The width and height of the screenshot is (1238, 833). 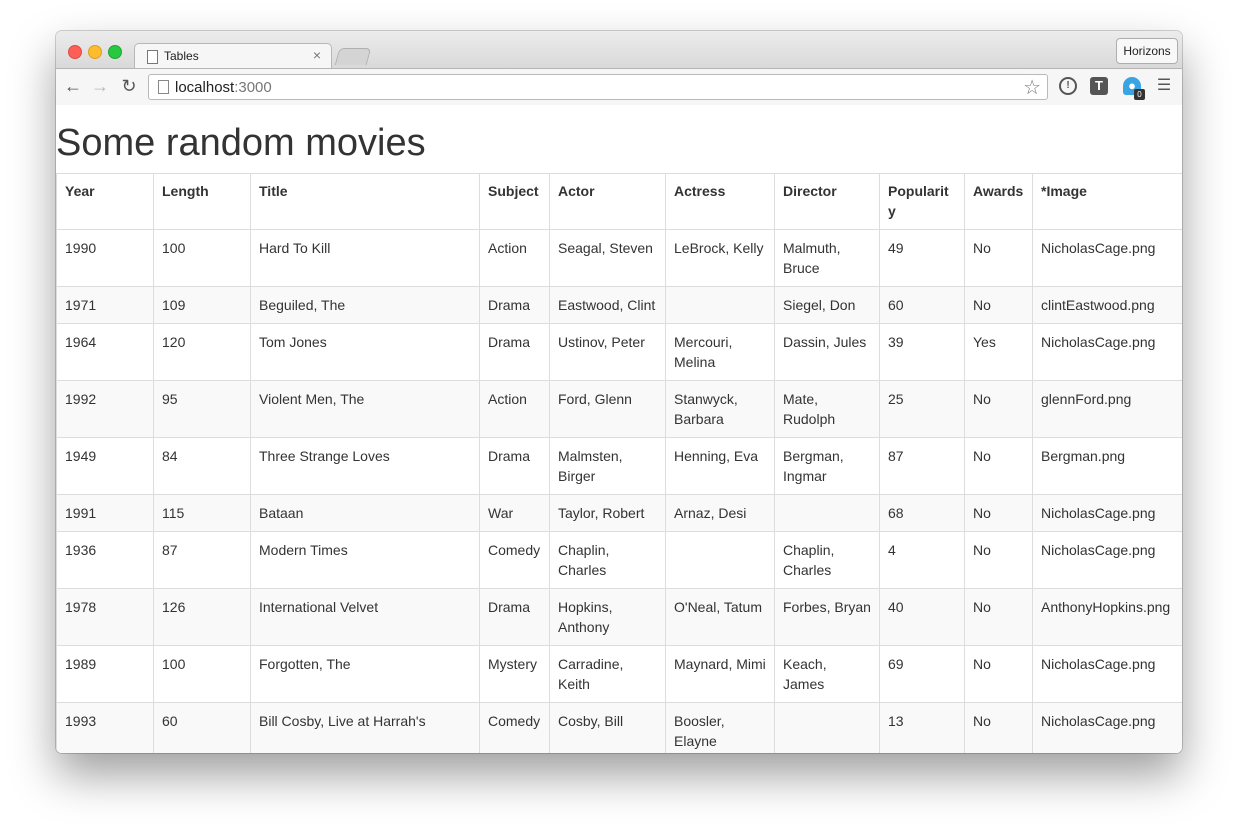 What do you see at coordinates (105, 201) in the screenshot?
I see `header-year: Year` at bounding box center [105, 201].